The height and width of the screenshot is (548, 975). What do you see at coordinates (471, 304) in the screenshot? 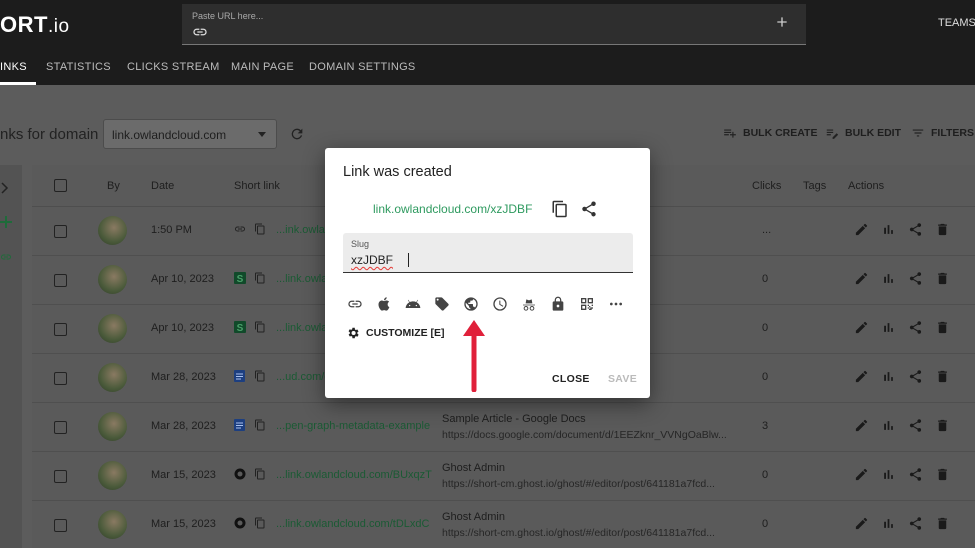
I see `globe-icon` at bounding box center [471, 304].